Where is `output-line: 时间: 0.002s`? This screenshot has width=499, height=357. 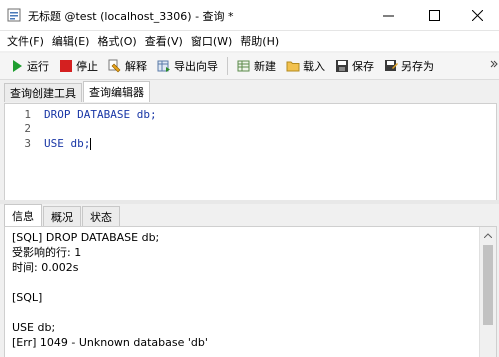 output-line: 时间: 0.002s is located at coordinates (45, 267).